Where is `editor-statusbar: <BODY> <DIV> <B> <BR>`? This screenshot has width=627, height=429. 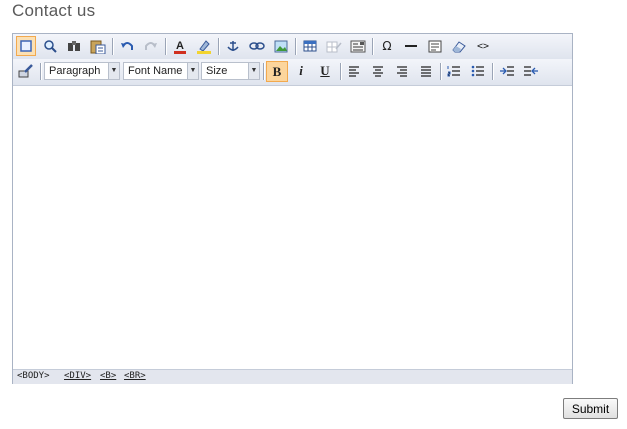
editor-statusbar: <BODY> <DIV> <B> <BR> is located at coordinates (292, 376).